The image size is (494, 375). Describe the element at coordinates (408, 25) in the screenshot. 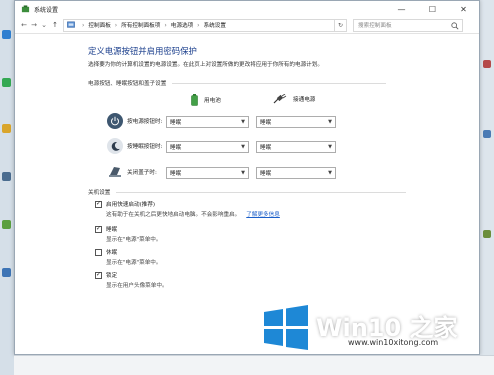

I see `search-input: 搜索控制面板` at that location.